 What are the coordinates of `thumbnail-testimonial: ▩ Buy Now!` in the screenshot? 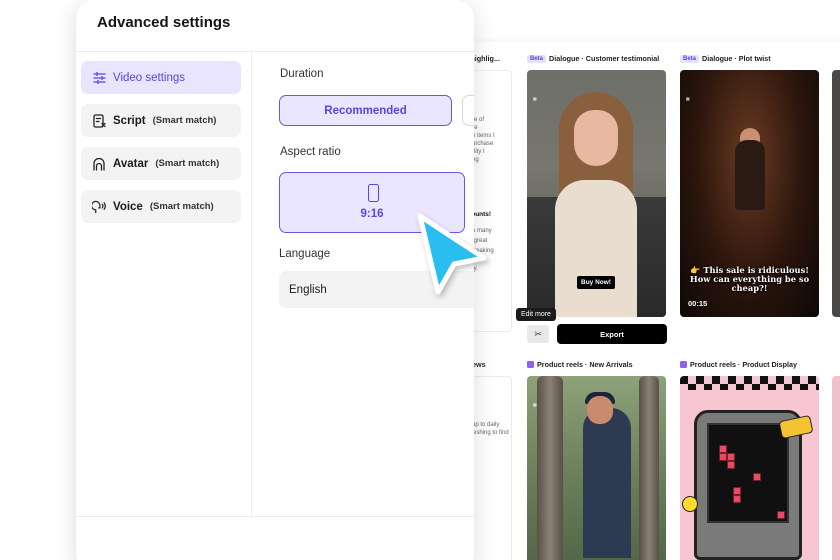 It's located at (596, 193).